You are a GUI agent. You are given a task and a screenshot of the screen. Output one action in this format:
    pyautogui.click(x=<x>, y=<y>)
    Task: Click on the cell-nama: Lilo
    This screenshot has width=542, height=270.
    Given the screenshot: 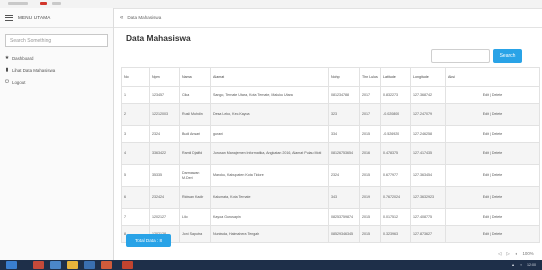 What is the action you would take?
    pyautogui.click(x=195, y=217)
    